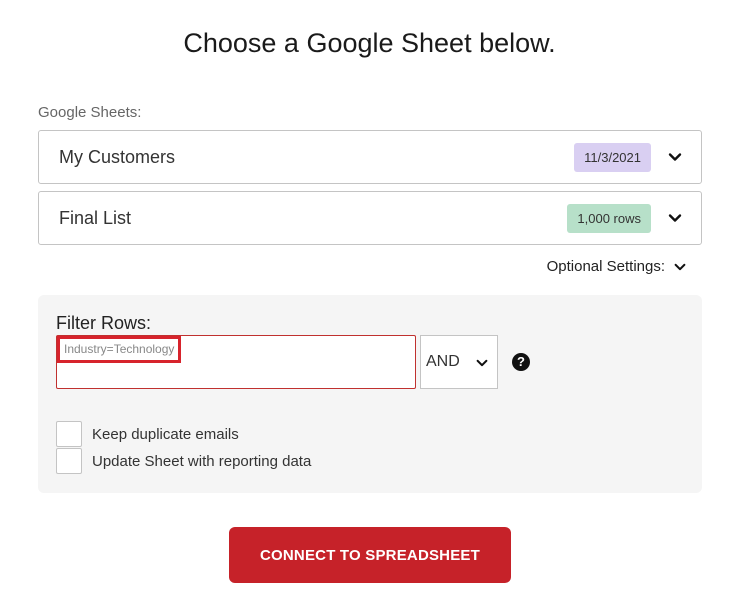 The height and width of the screenshot is (607, 739). What do you see at coordinates (605, 266) in the screenshot?
I see `optional-settings-label: Optional Settings:` at bounding box center [605, 266].